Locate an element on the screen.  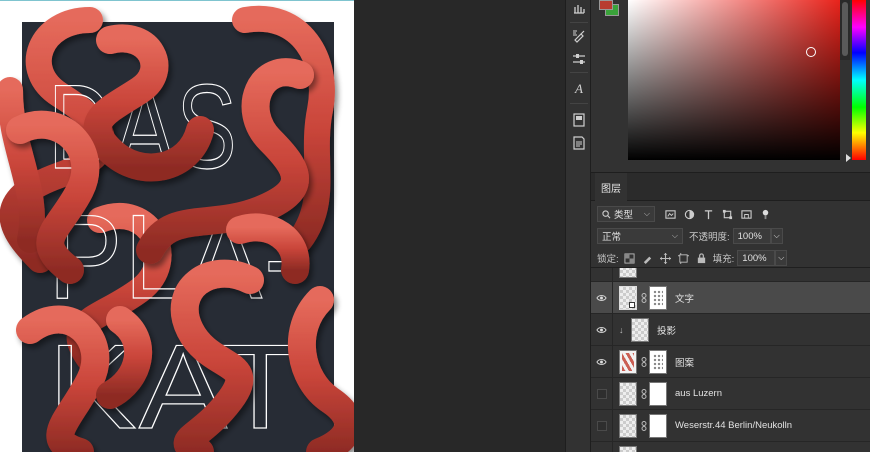
smart-object-badge is located at coordinates (632, 304).